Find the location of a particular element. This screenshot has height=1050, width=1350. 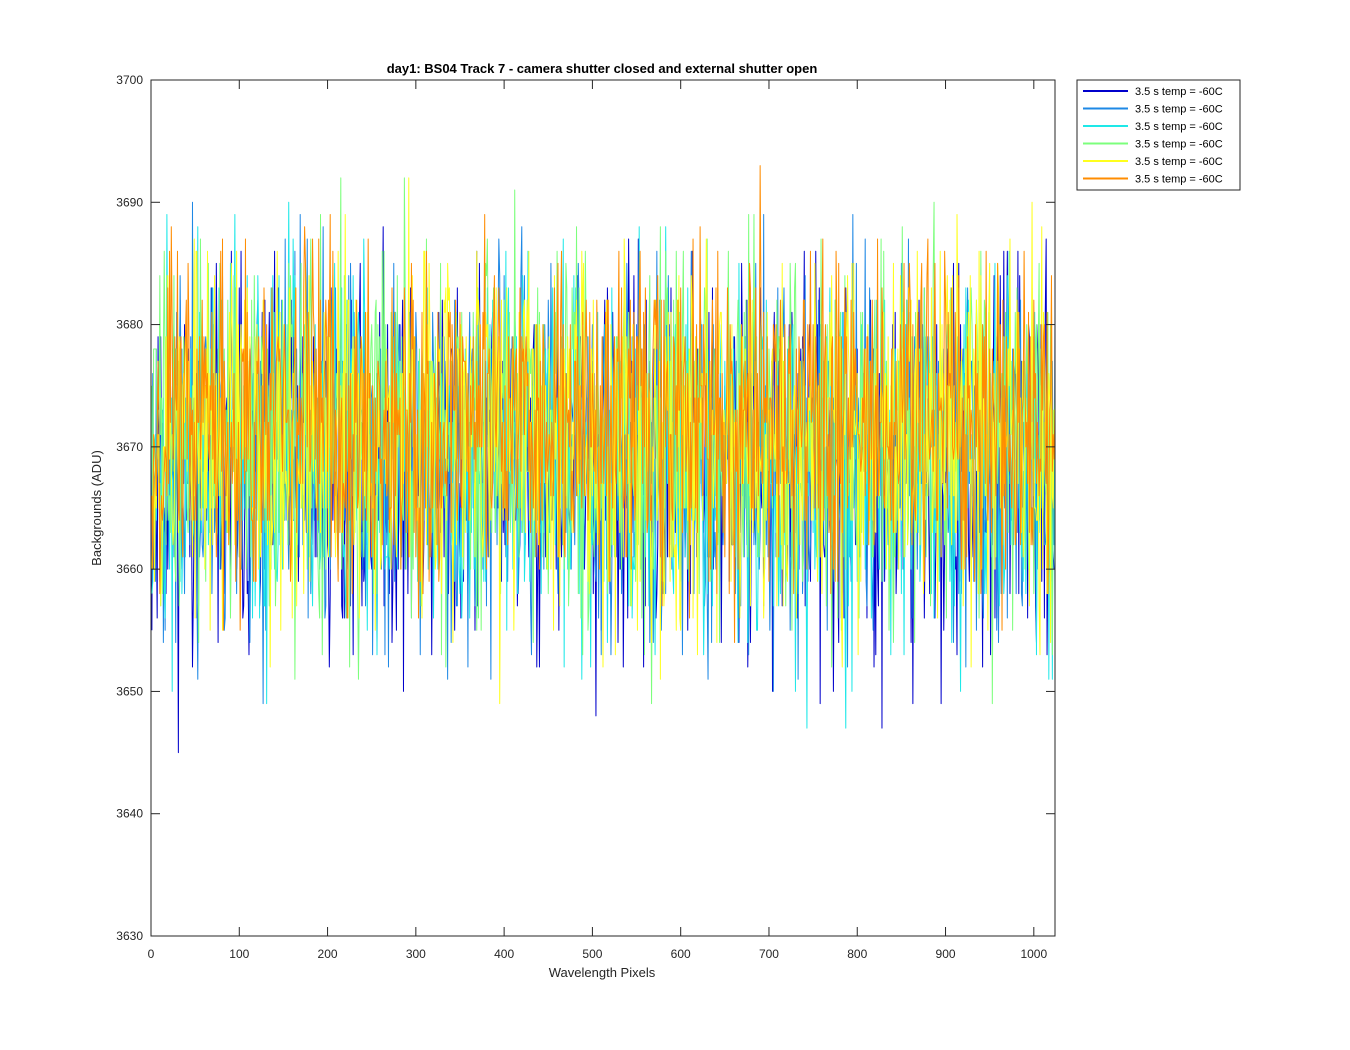

x-tick-label: 500 is located at coordinates (592, 954).